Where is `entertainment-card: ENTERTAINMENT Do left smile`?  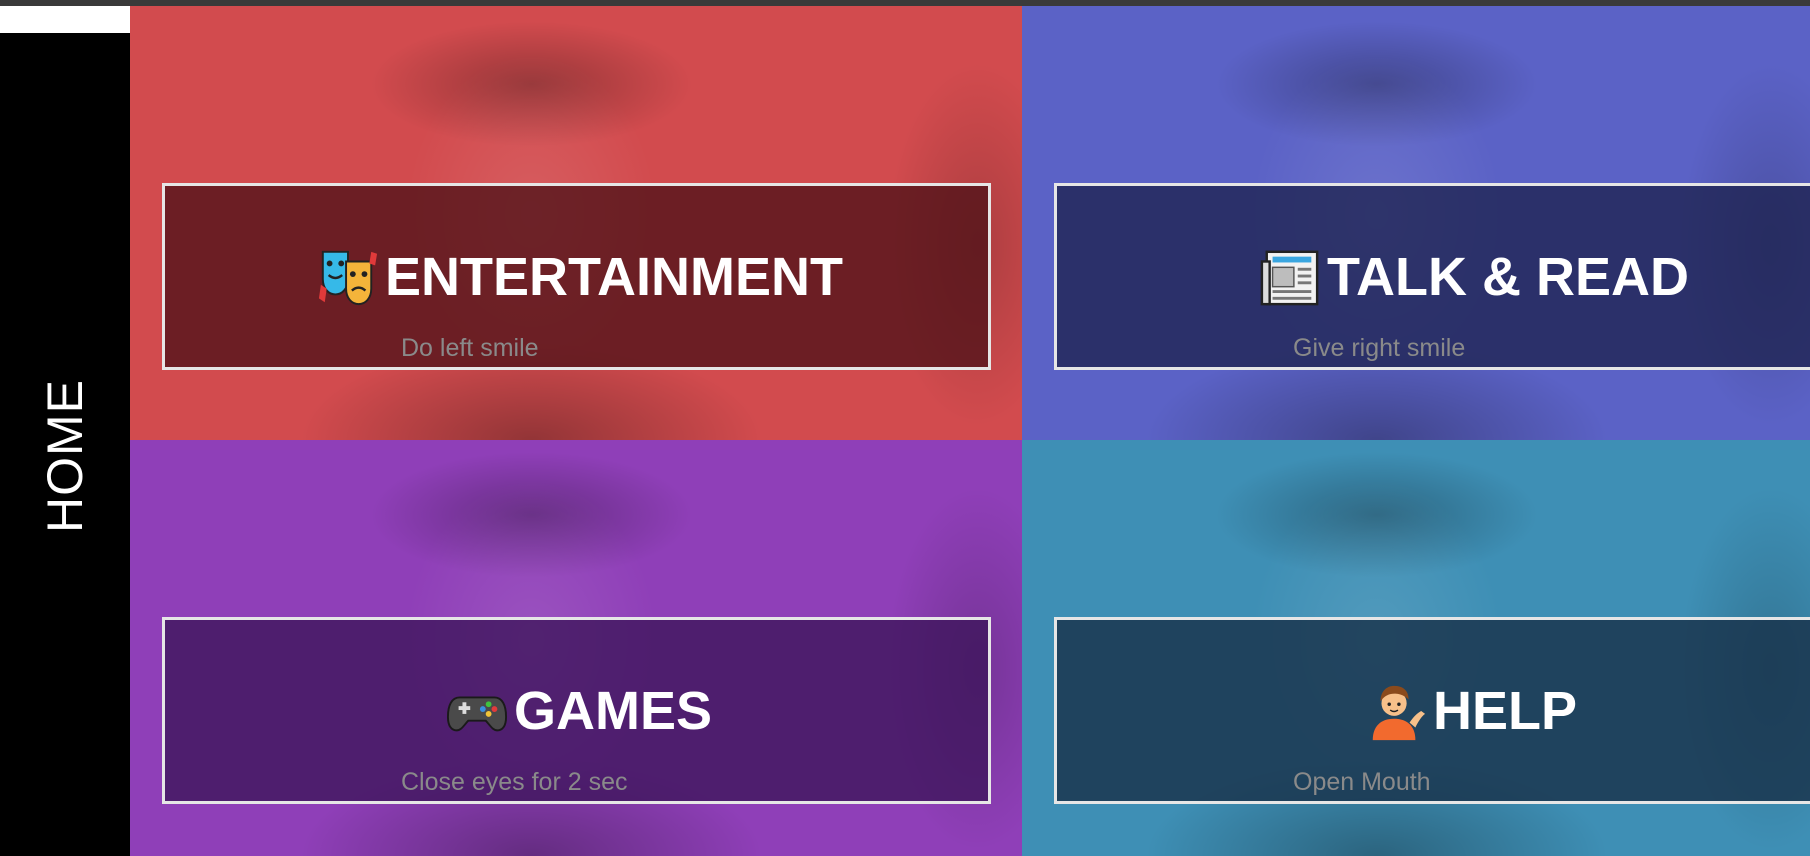 entertainment-card: ENTERTAINMENT Do left smile is located at coordinates (576, 276).